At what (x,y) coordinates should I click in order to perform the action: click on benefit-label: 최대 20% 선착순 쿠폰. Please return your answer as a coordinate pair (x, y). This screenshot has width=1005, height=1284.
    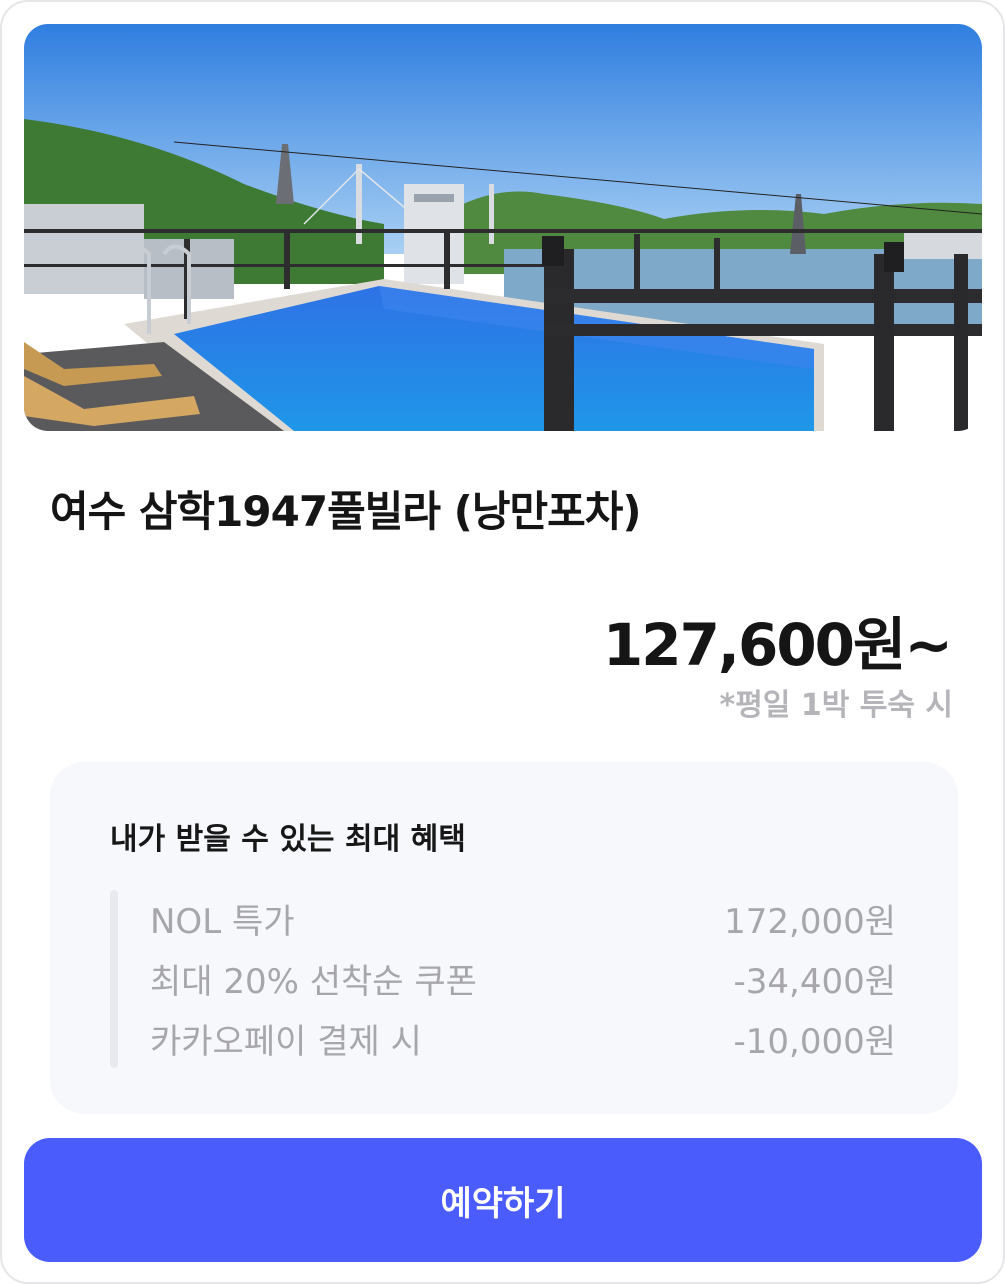
    Looking at the image, I should click on (313, 982).